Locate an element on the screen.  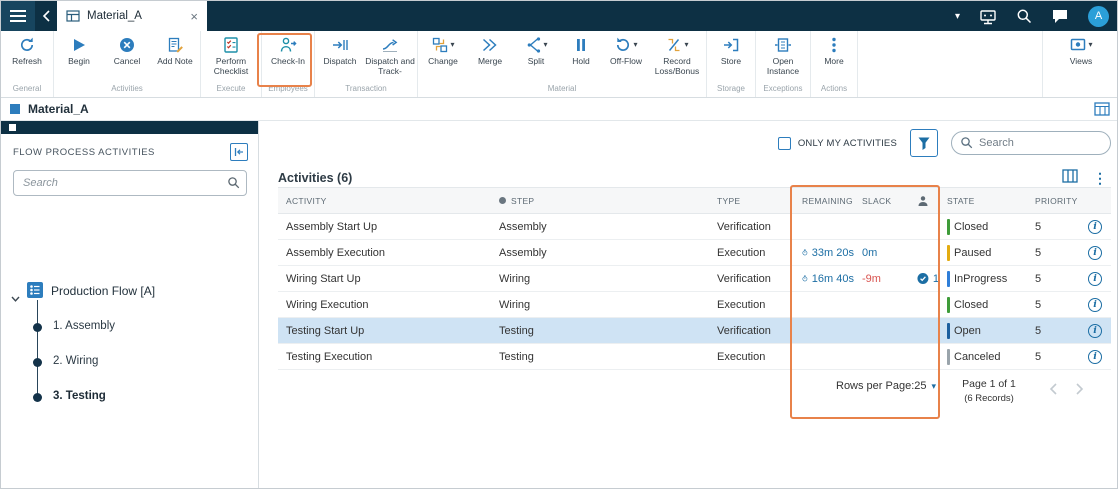
ribbon-group-caption-material: Material is located at coordinates (562, 88).